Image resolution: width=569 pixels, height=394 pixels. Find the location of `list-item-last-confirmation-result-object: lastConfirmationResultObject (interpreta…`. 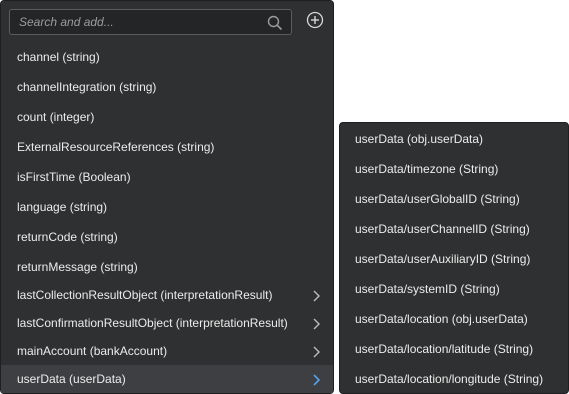

list-item-last-confirmation-result-object: lastConfirmationResultObject (interpreta… is located at coordinates (167, 323).